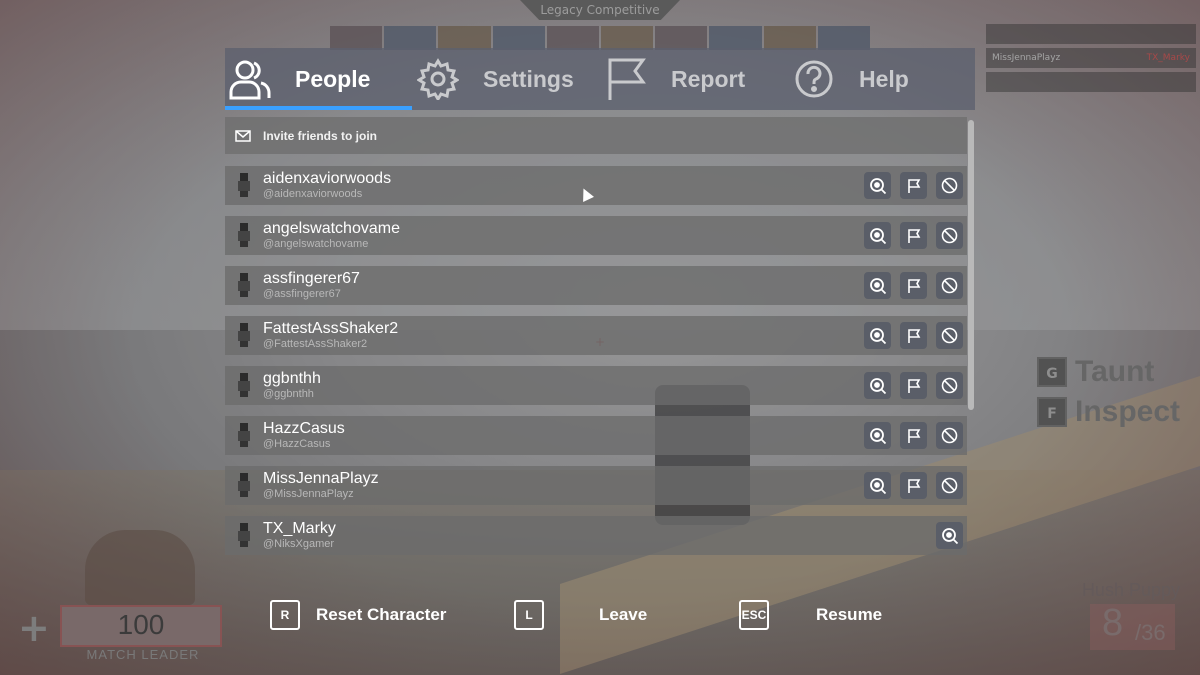 This screenshot has width=1200, height=675. What do you see at coordinates (311, 278) in the screenshot?
I see `player-name: assfingerer67` at bounding box center [311, 278].